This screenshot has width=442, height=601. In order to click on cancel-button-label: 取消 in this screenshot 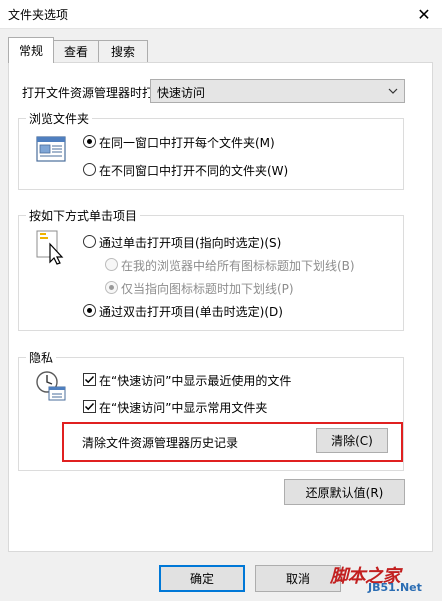, I will do `click(297, 579)`.